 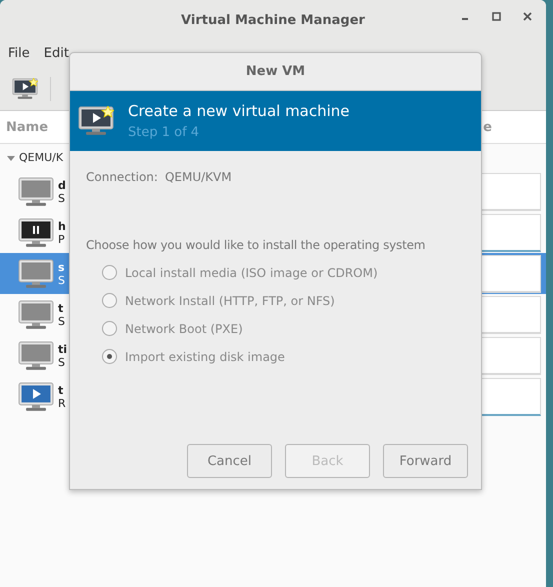 I want to click on vm-name: h, so click(x=62, y=226).